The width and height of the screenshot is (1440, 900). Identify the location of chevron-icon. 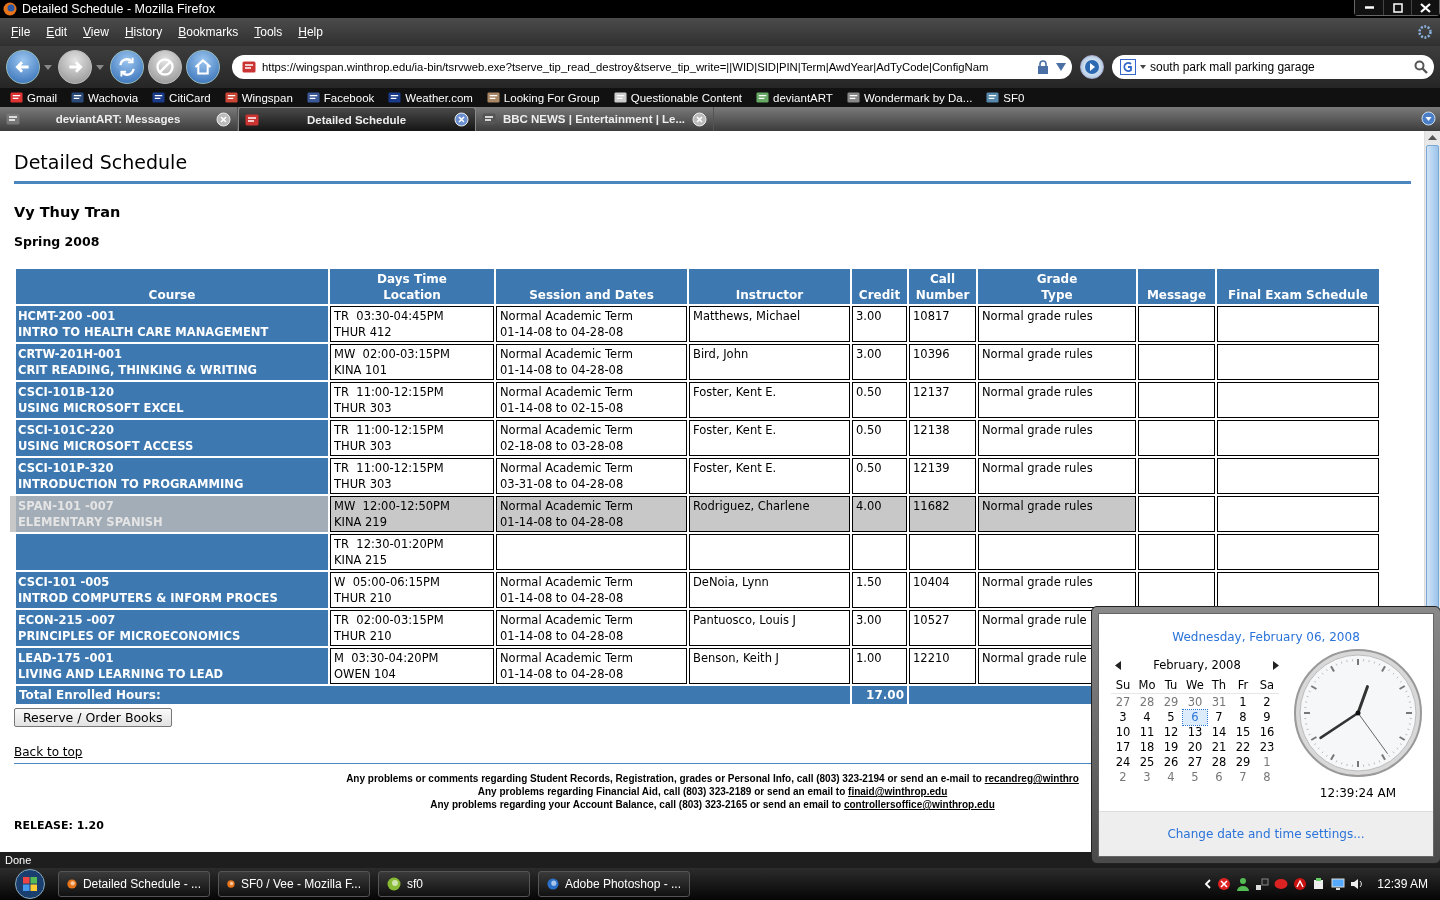
(1208, 884).